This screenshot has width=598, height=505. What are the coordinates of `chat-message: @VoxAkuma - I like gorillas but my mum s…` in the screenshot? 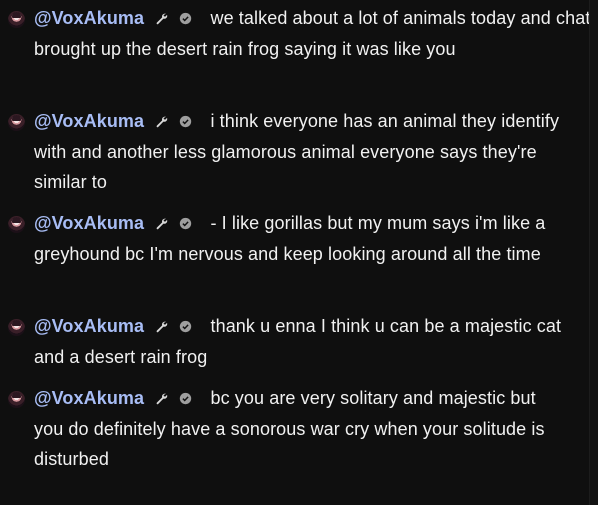 It's located at (289, 238).